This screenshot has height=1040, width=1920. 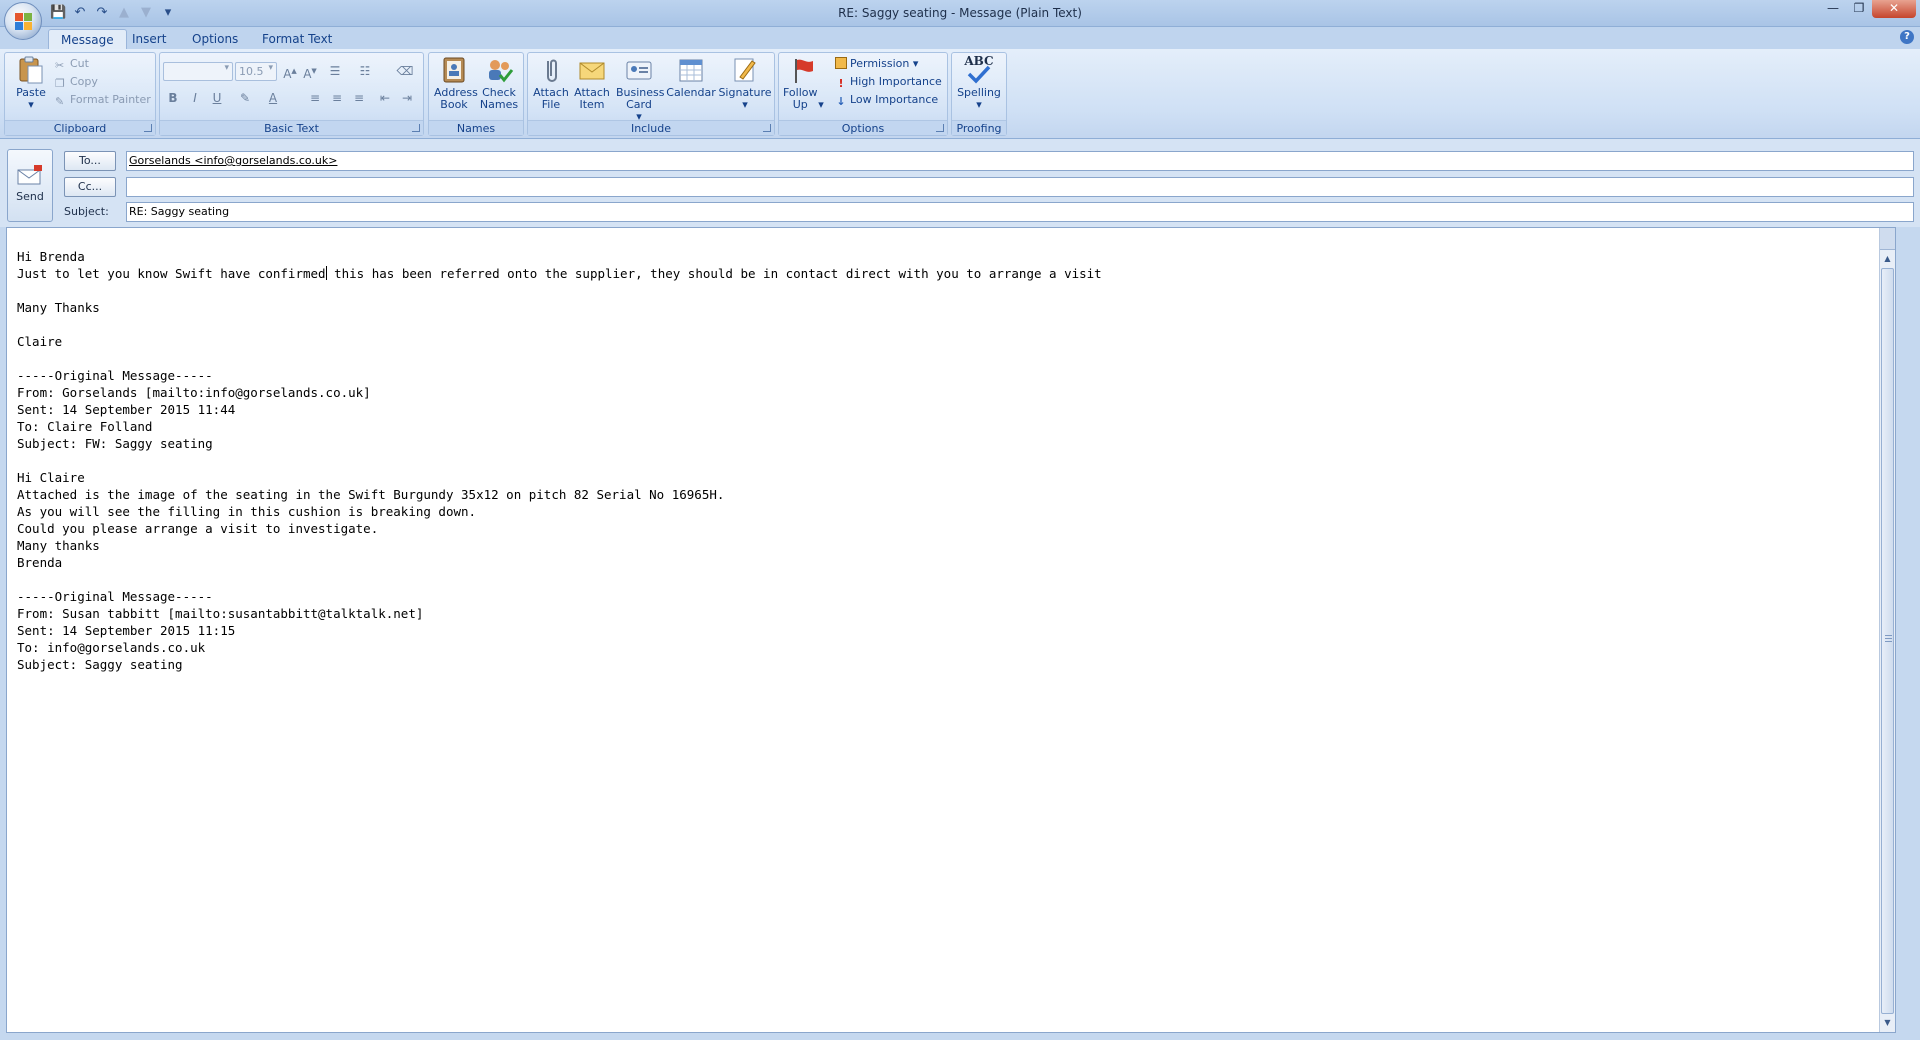 What do you see at coordinates (552, 70) in the screenshot?
I see `paperclip-icon` at bounding box center [552, 70].